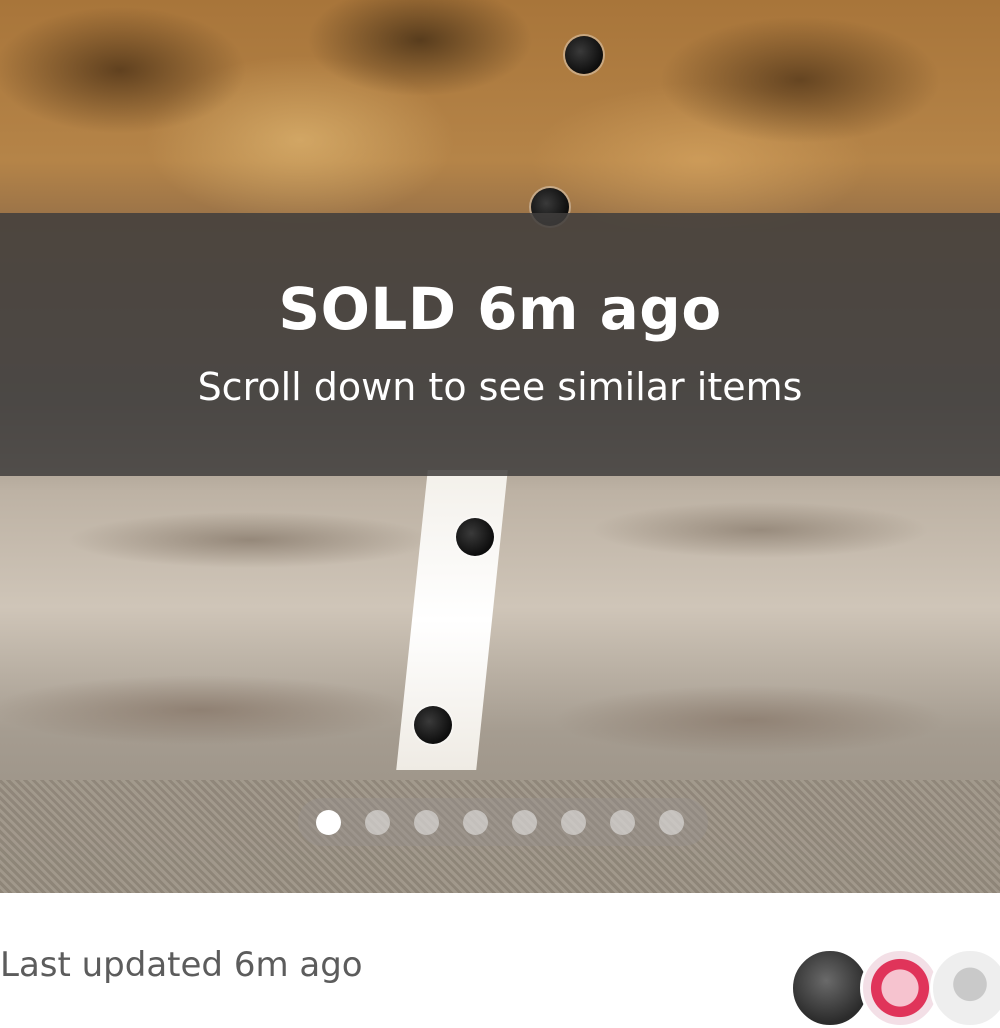 The height and width of the screenshot is (1028, 1000). What do you see at coordinates (181, 965) in the screenshot?
I see `last-updated-text: Last updated 6m ago` at bounding box center [181, 965].